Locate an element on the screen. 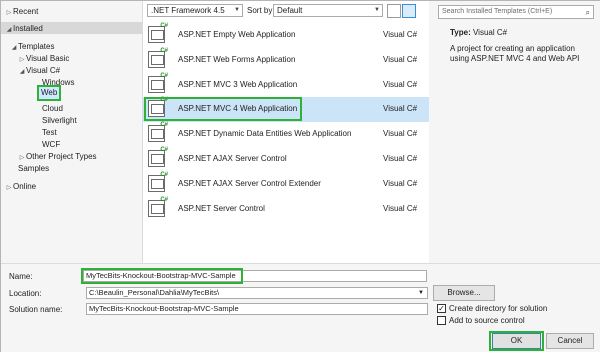 The width and height of the screenshot is (600, 352). tree-item-installed-label: ◢ Installed is located at coordinates (24, 28).